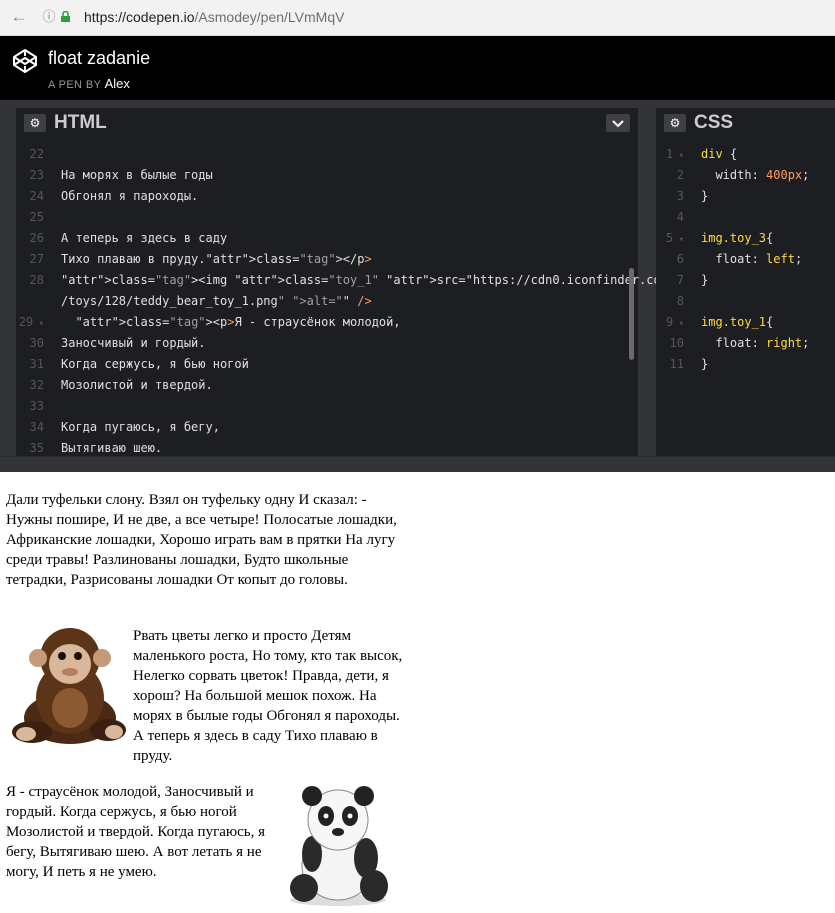  I want to click on line-number: 27, so click(36, 259).